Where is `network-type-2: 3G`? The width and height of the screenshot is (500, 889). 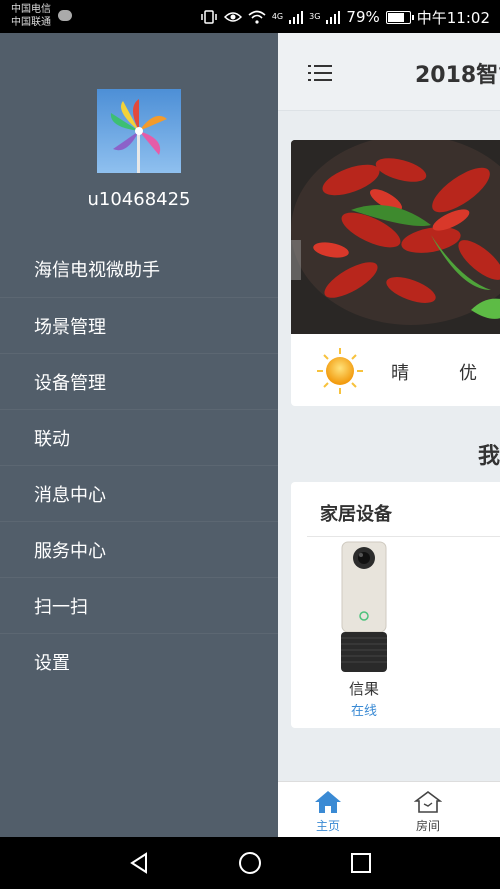 network-type-2: 3G is located at coordinates (315, 16).